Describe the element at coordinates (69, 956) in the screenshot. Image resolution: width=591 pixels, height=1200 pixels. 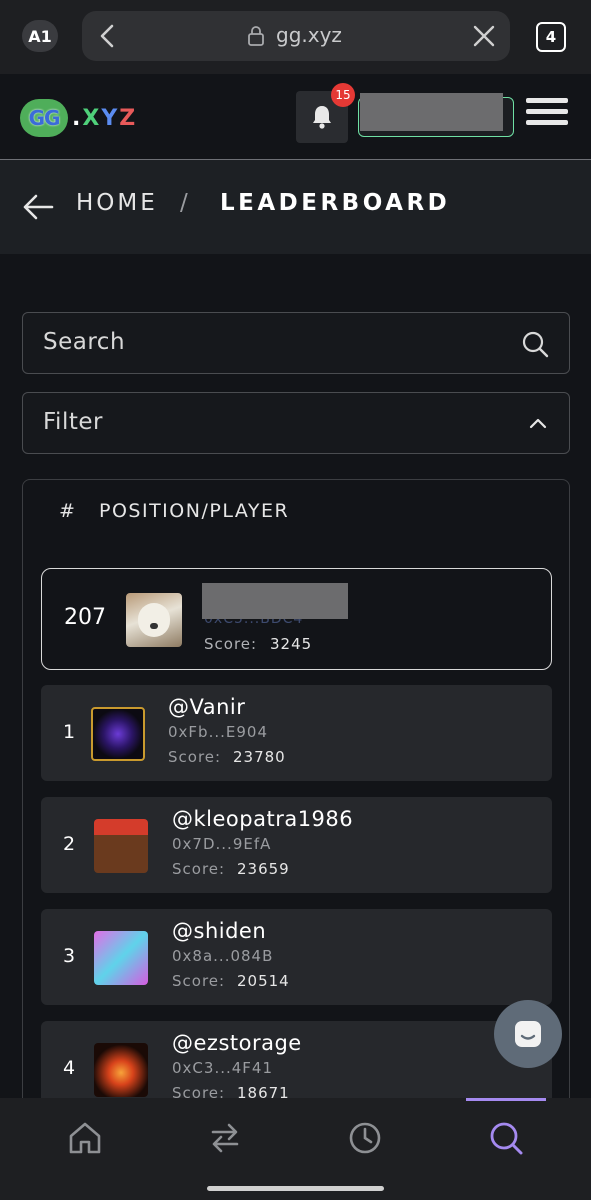
I see `player-rank: 3` at that location.